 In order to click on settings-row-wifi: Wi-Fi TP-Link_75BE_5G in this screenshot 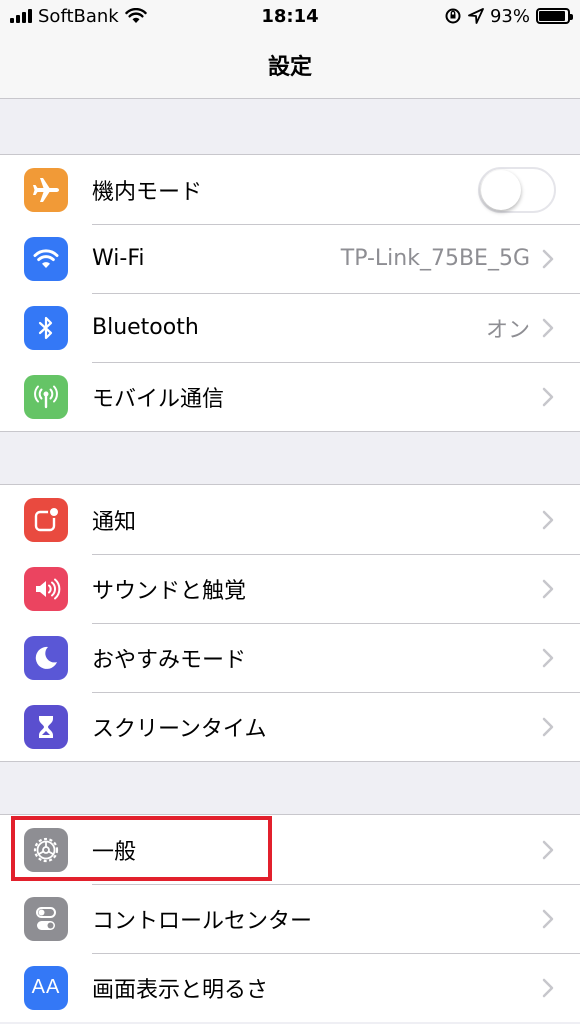, I will do `click(290, 258)`.